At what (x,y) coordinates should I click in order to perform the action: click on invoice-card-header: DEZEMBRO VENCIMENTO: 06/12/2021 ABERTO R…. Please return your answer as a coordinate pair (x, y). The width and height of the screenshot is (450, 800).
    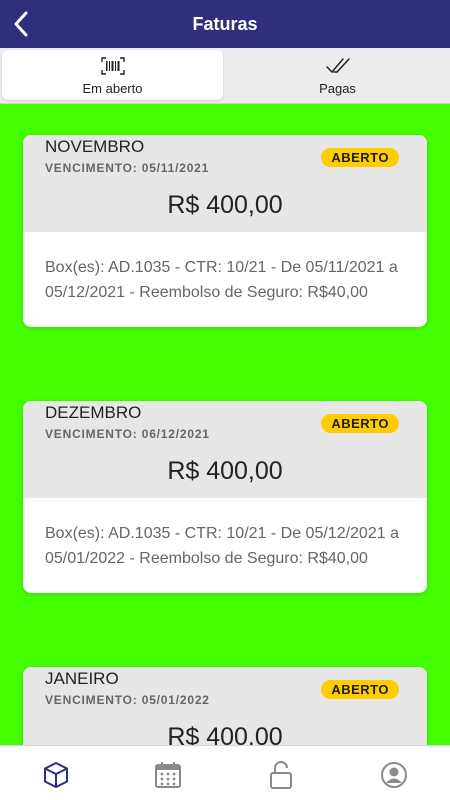
    Looking at the image, I should click on (225, 449).